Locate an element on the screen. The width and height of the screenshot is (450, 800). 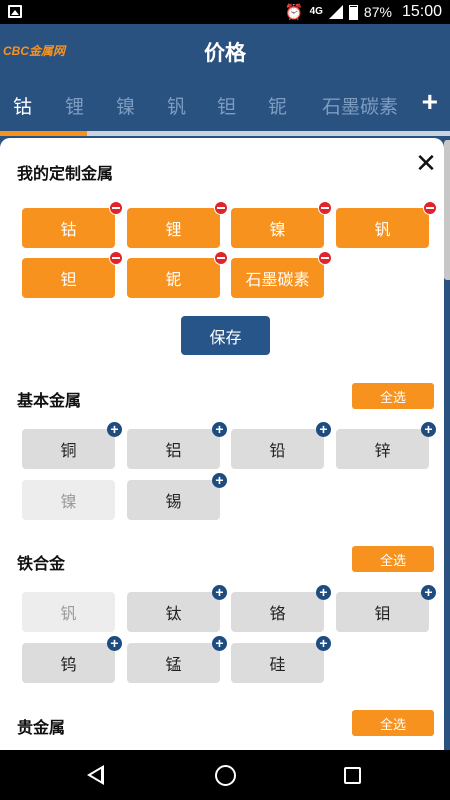
app-header: CBC金属网 价格 is located at coordinates (225, 51).